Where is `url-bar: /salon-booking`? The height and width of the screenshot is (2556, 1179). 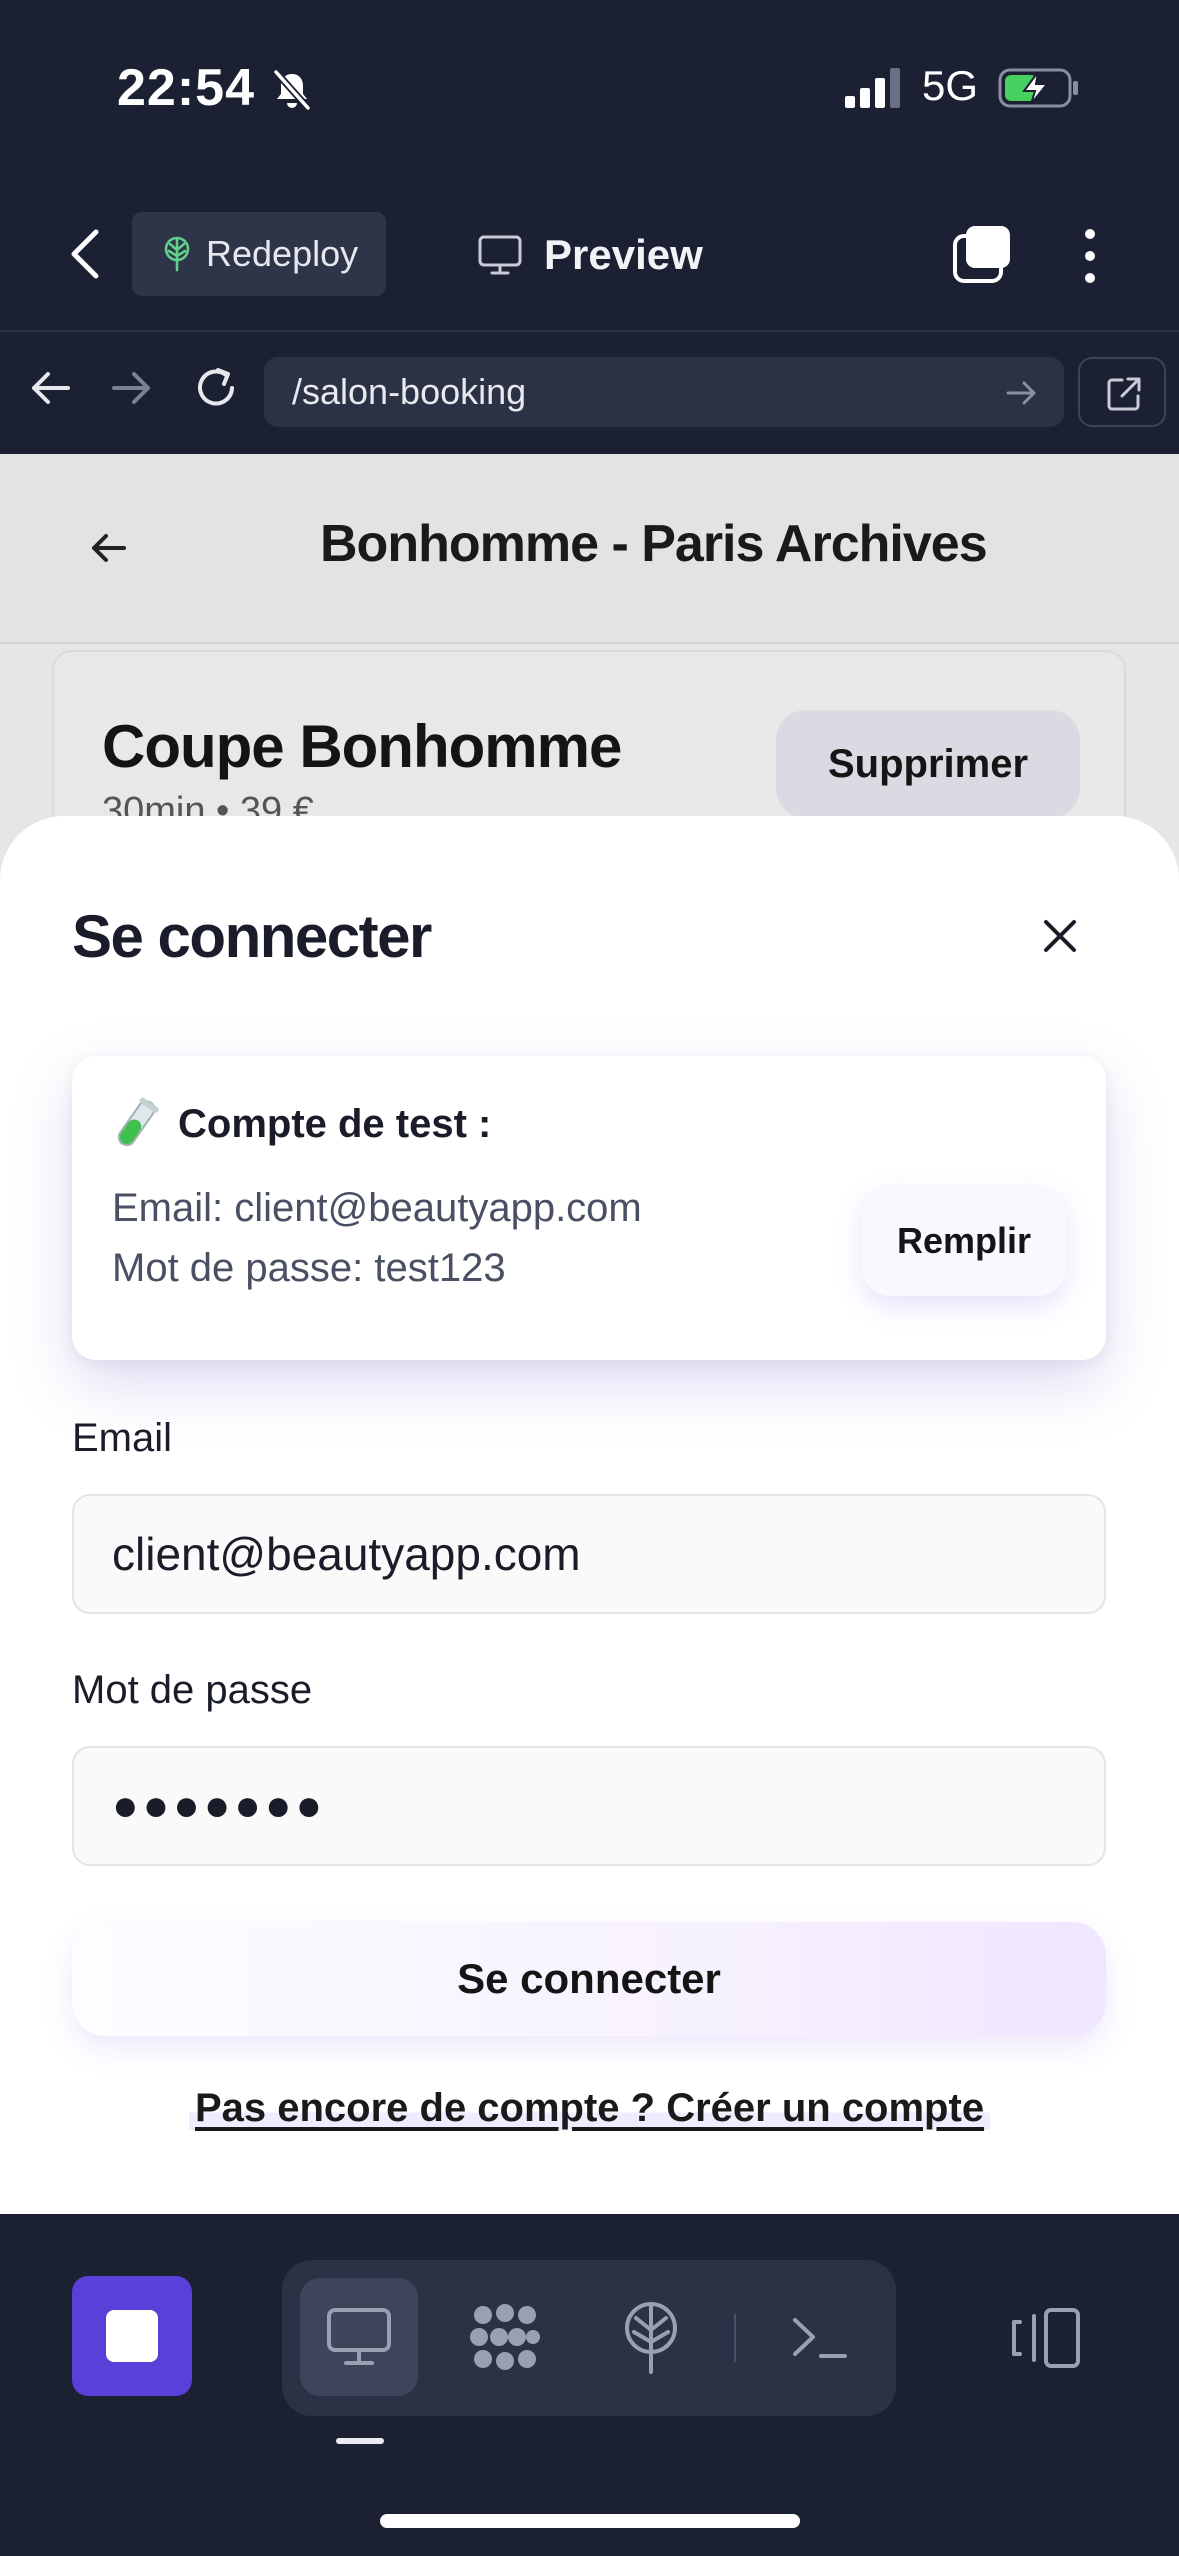 url-bar: /salon-booking is located at coordinates (664, 392).